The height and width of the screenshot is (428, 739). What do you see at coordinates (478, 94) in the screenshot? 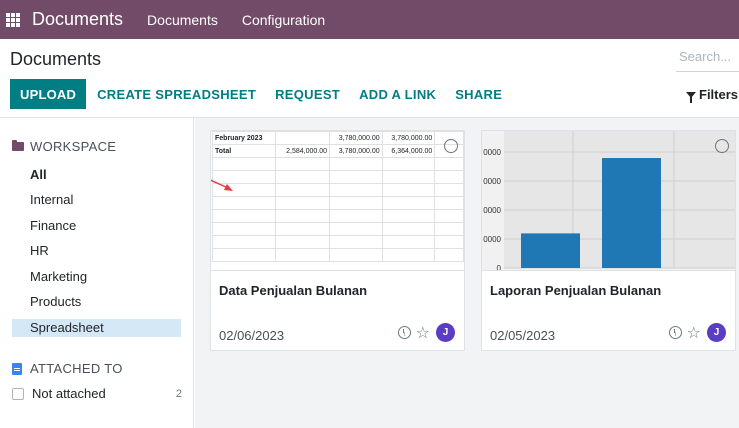
I see `share-button: SHARE` at bounding box center [478, 94].